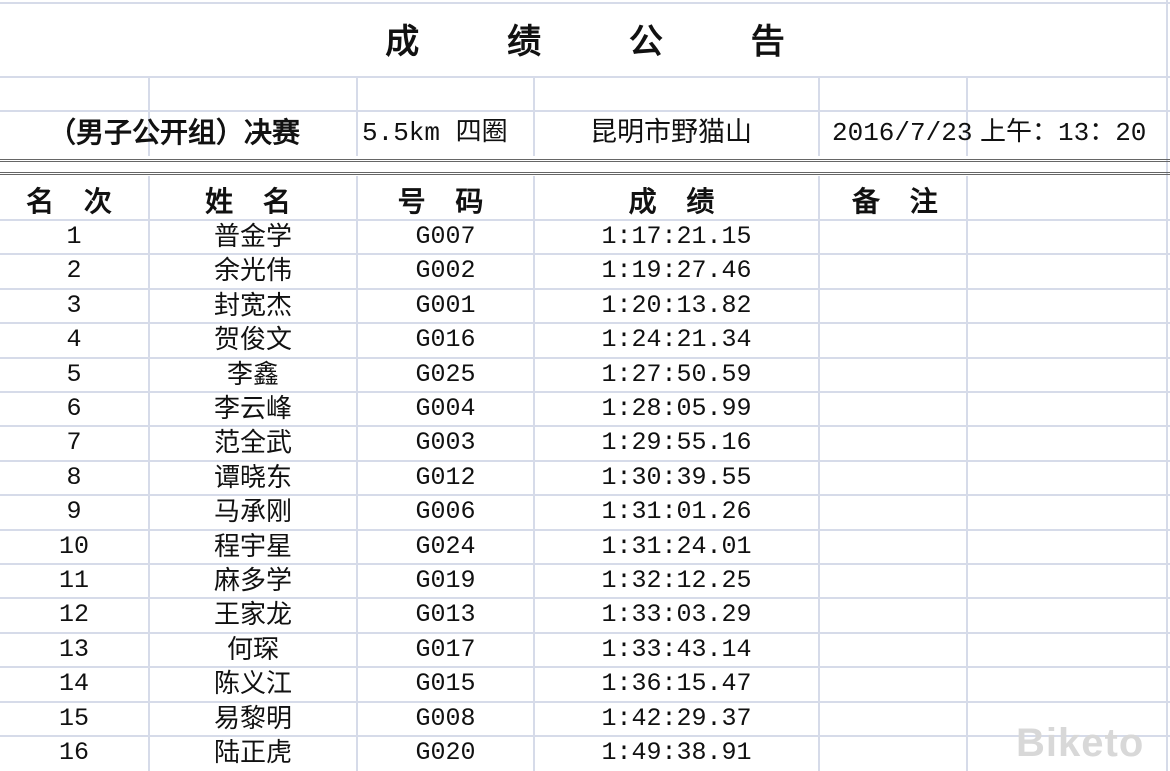 Image resolution: width=1170 pixels, height=771 pixels. I want to click on table-row: 14 陈义江 G015 1:36:15.47, so click(585, 683).